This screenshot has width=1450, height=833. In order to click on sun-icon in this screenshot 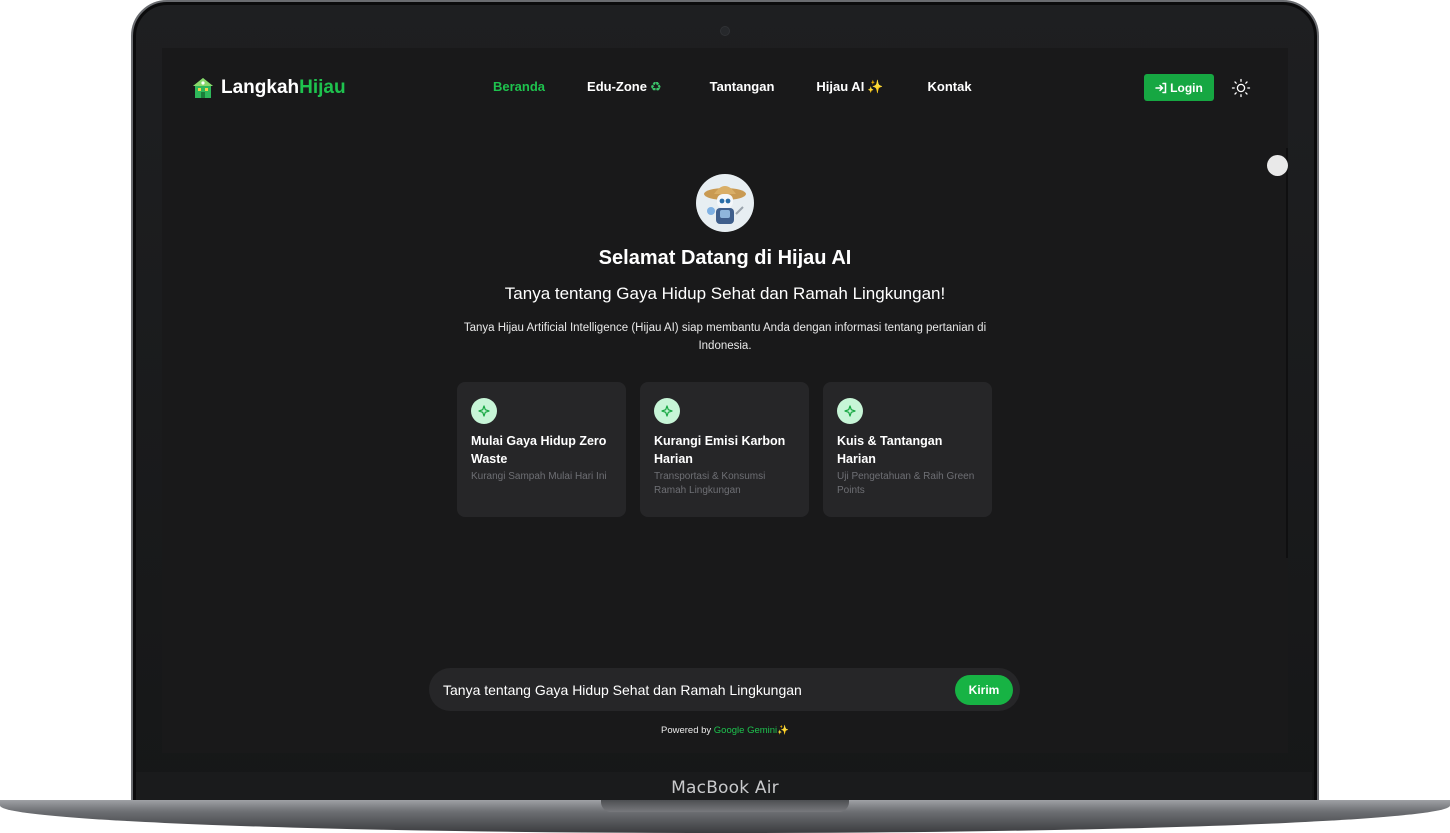, I will do `click(1241, 88)`.